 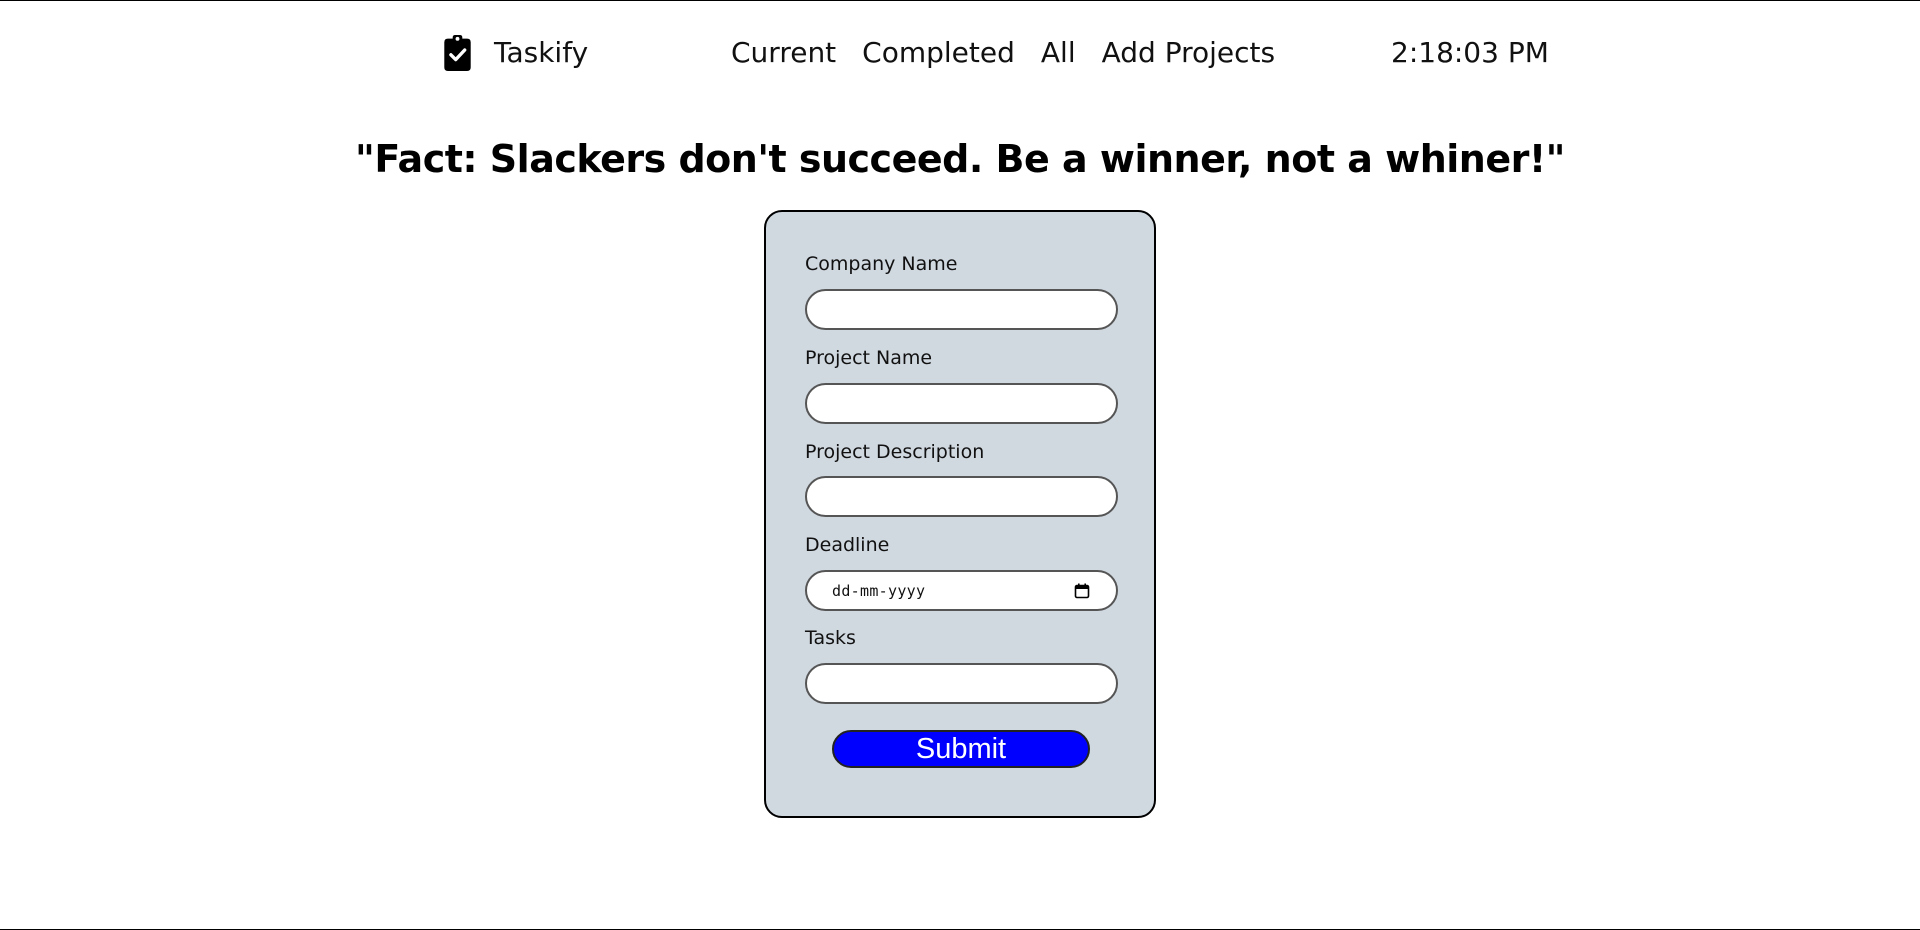 What do you see at coordinates (457, 53) in the screenshot?
I see `clipboard-check-icon` at bounding box center [457, 53].